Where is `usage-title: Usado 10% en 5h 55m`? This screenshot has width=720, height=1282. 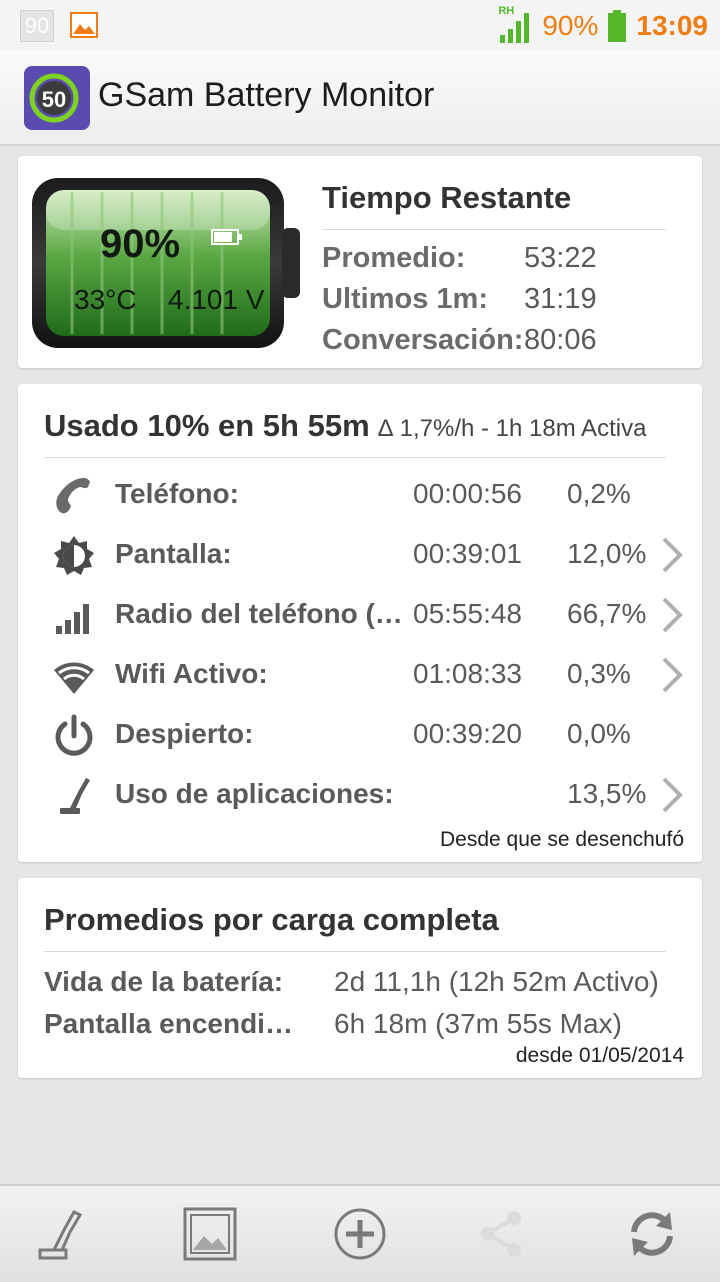 usage-title: Usado 10% en 5h 55m is located at coordinates (207, 425).